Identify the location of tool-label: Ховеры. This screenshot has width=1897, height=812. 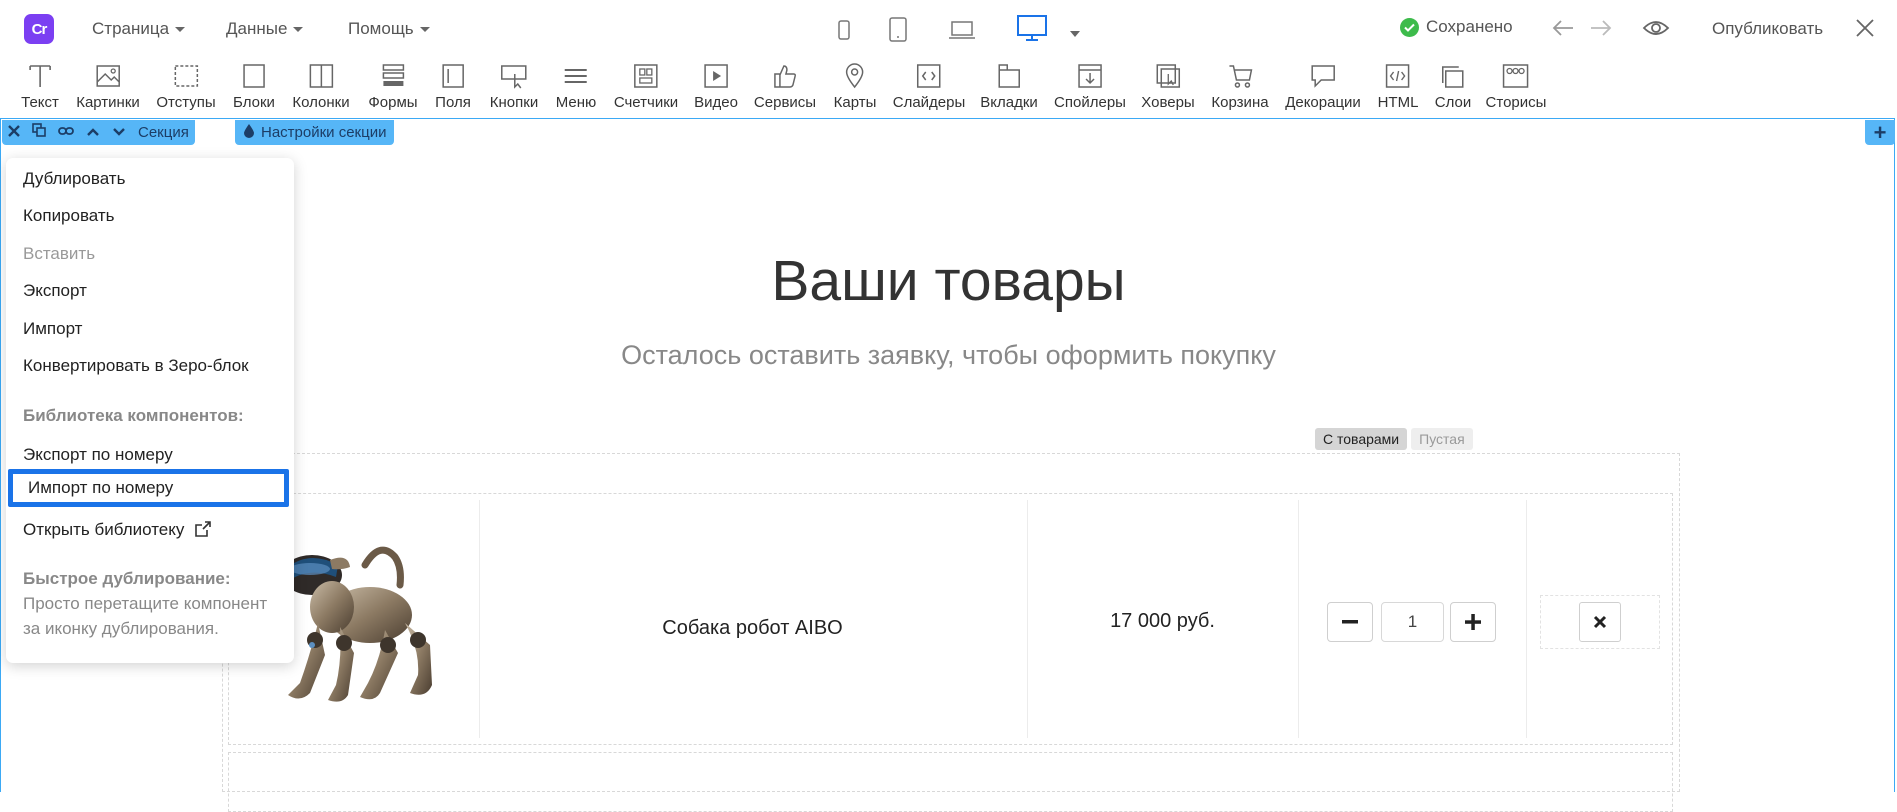
(1168, 102).